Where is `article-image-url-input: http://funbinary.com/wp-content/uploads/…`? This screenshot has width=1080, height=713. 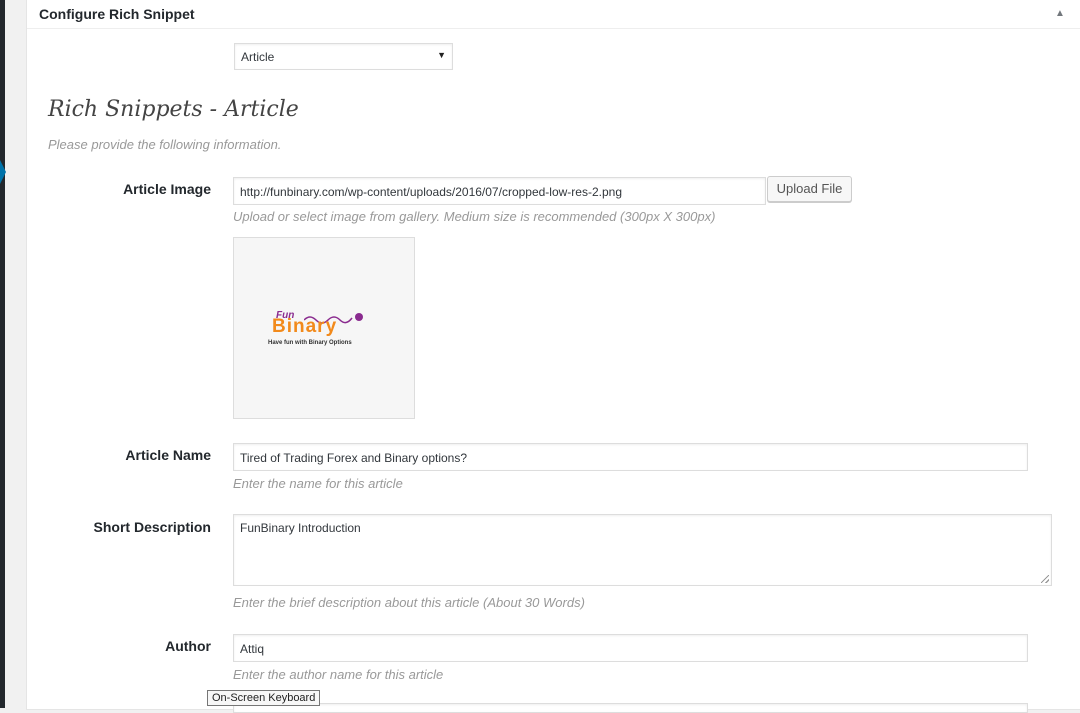 article-image-url-input: http://funbinary.com/wp-content/uploads/… is located at coordinates (499, 191).